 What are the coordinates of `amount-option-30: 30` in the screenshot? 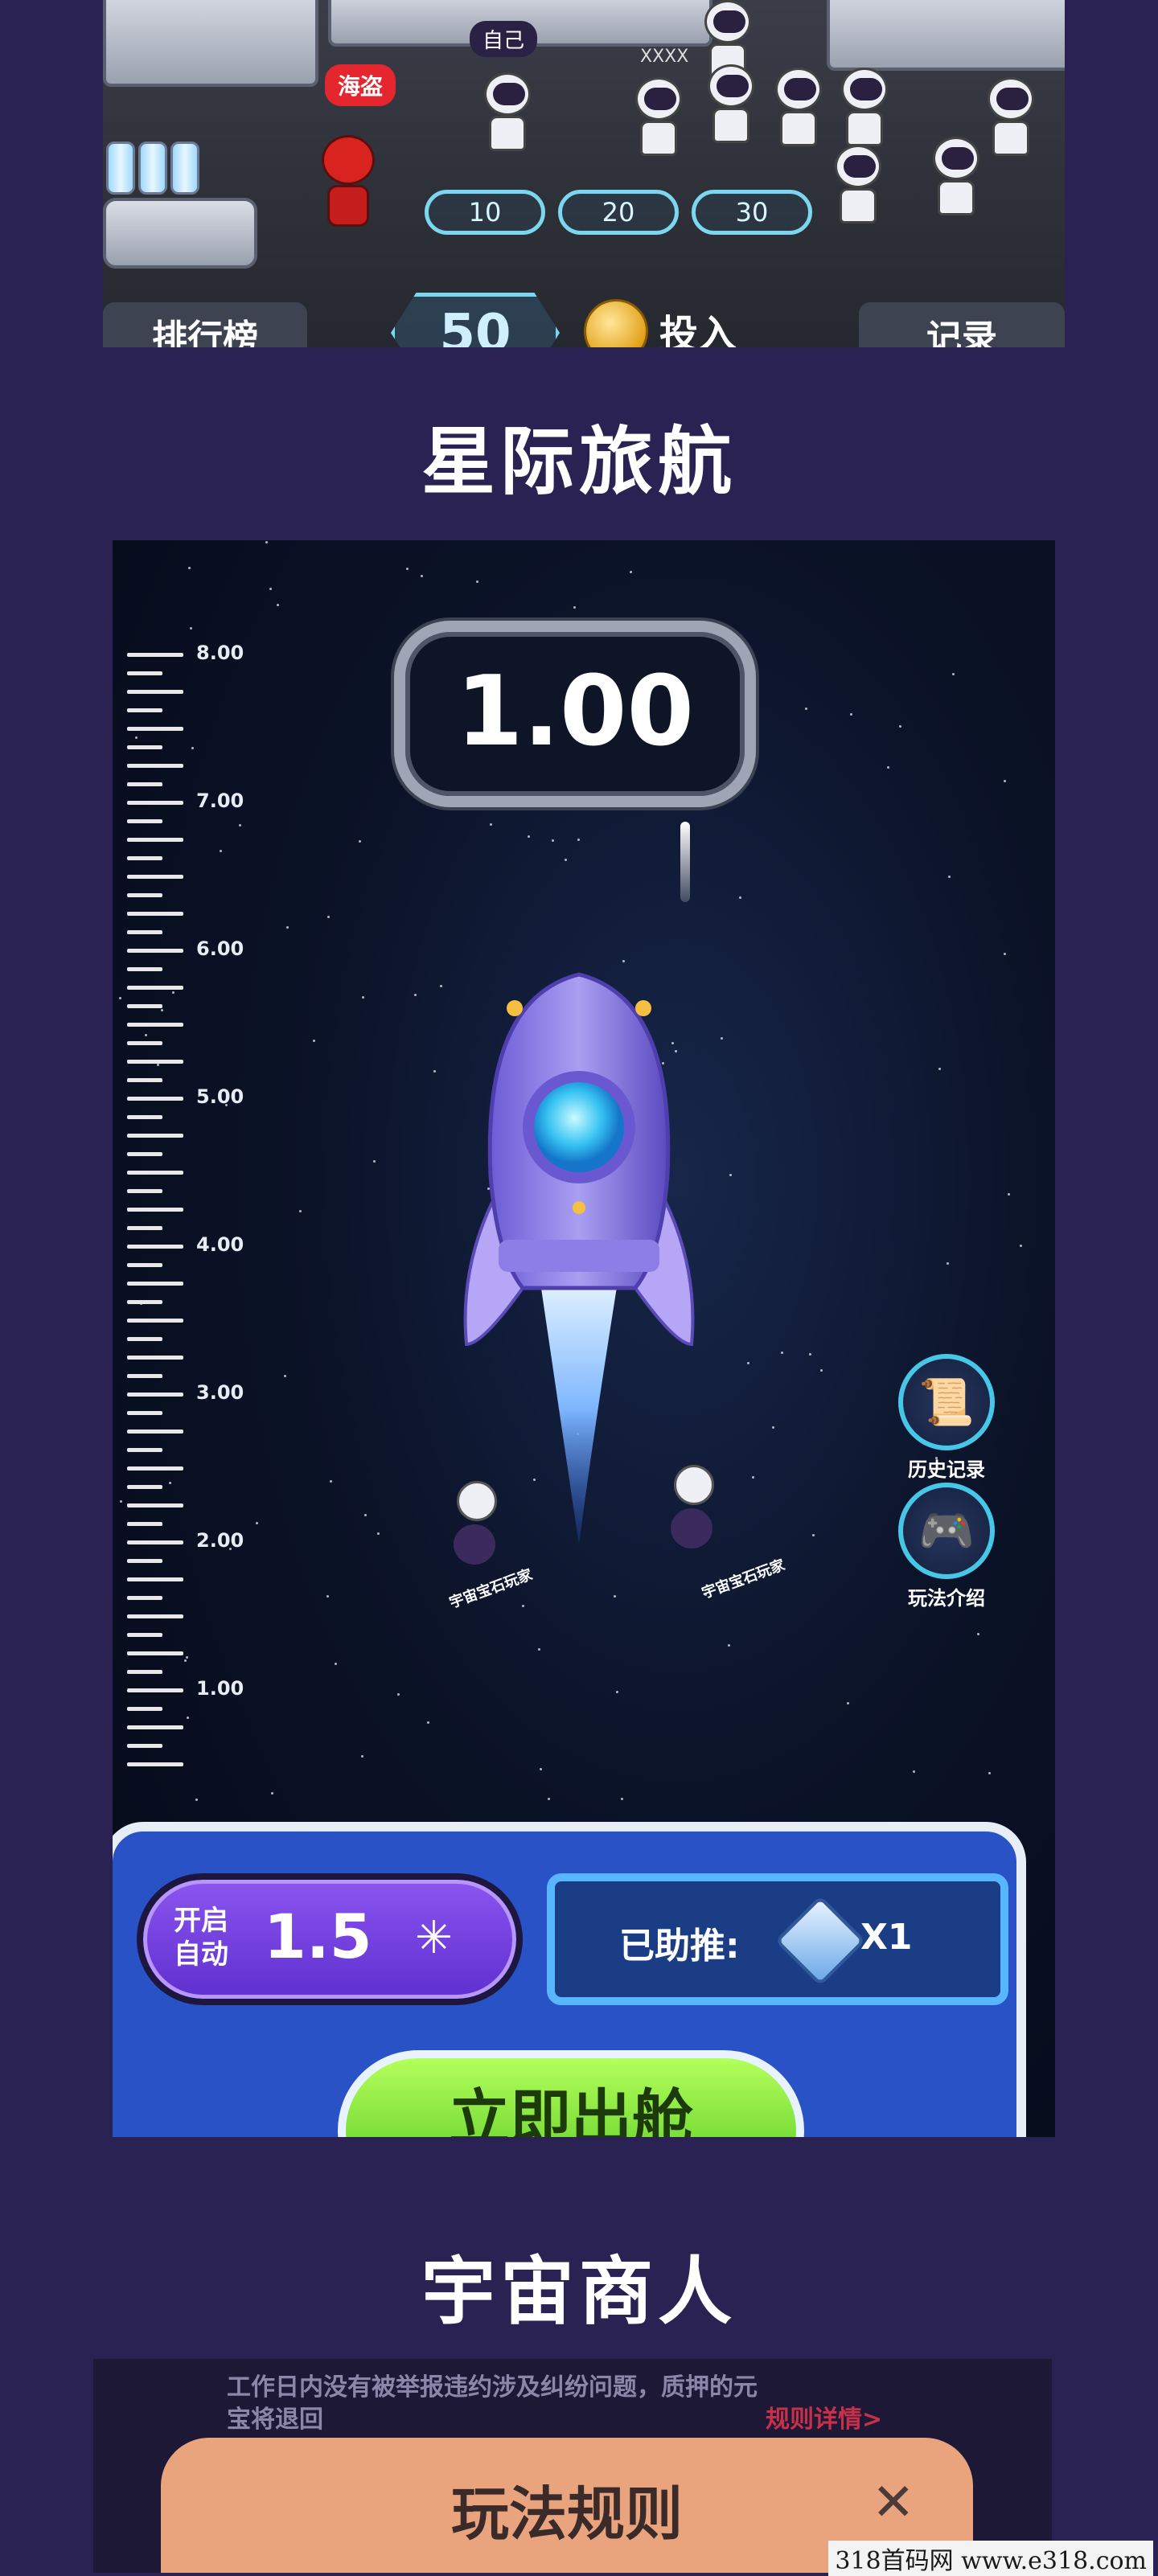 It's located at (752, 212).